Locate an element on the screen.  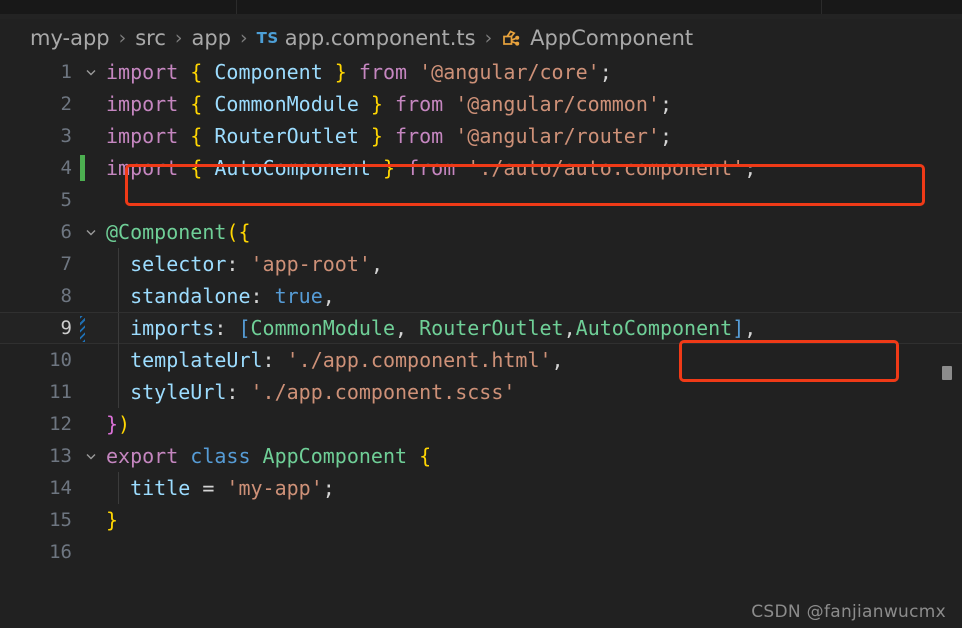
token-paren: ) is located at coordinates (124, 424).